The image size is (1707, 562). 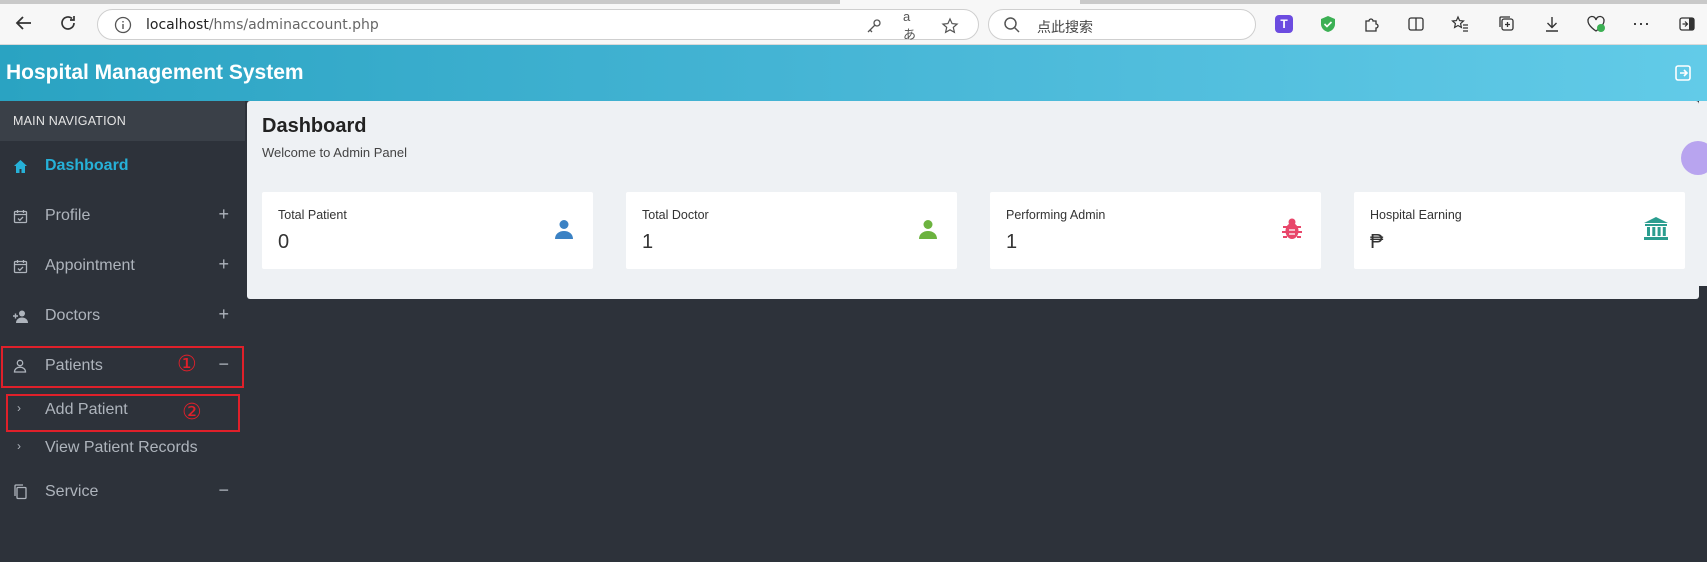 I want to click on sidebar-item-service: Service −, so click(x=122, y=492).